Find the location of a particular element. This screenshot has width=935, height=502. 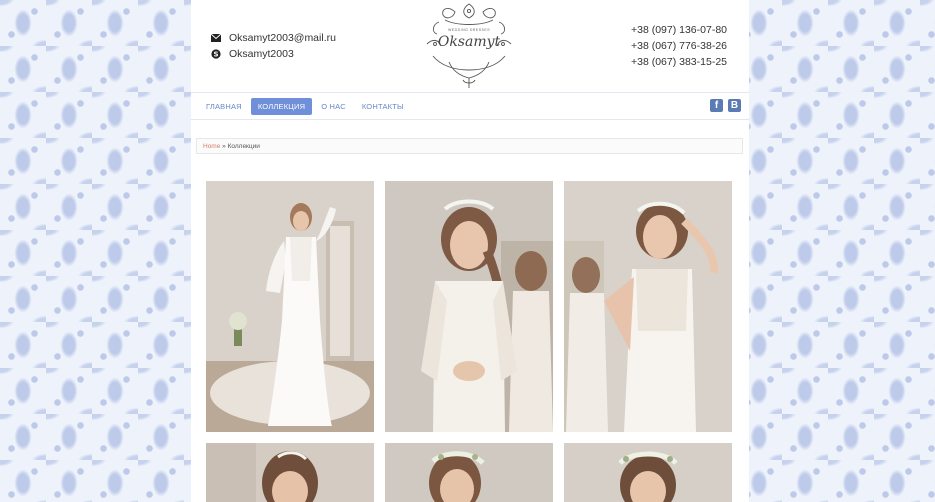

email-row: Oksamyt2003@mail.ru is located at coordinates (273, 38).